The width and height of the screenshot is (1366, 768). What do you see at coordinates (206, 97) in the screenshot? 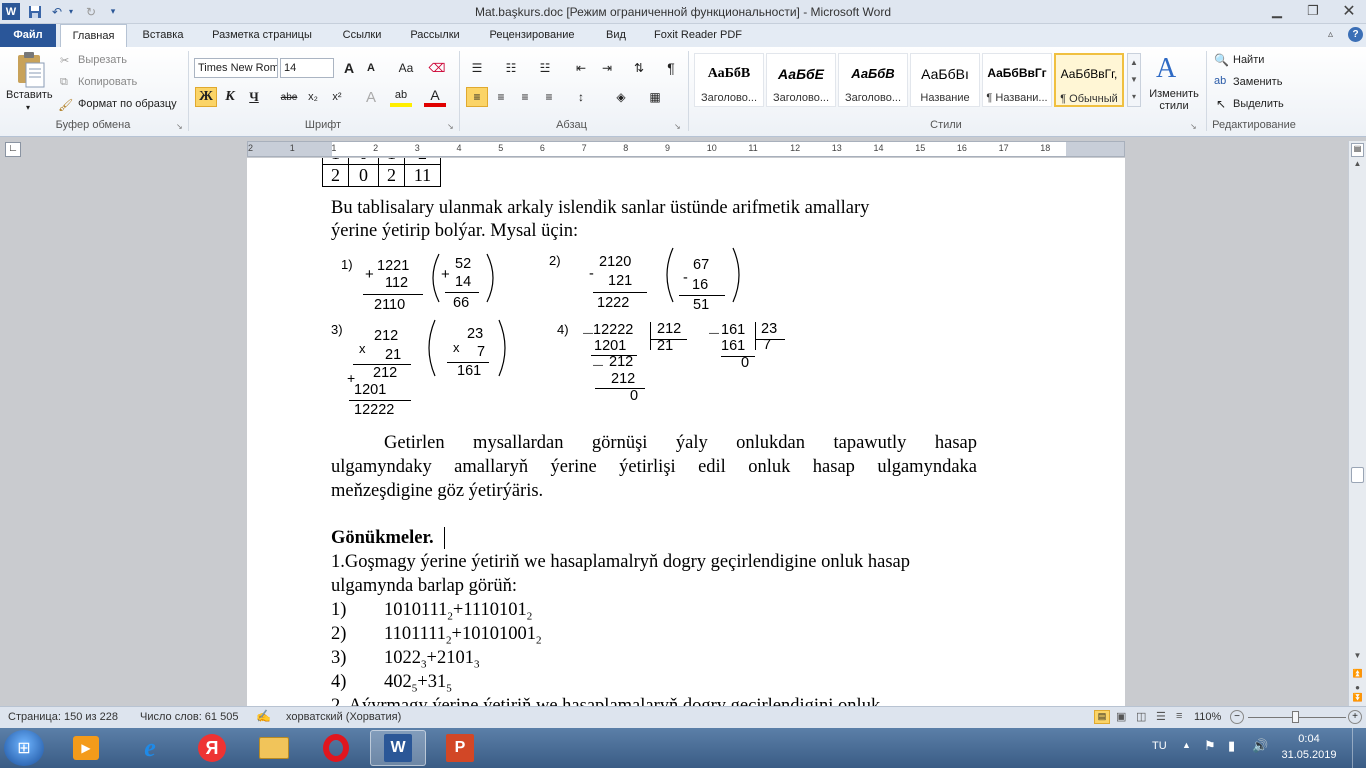
I see `bold-button: Ж` at bounding box center [206, 97].